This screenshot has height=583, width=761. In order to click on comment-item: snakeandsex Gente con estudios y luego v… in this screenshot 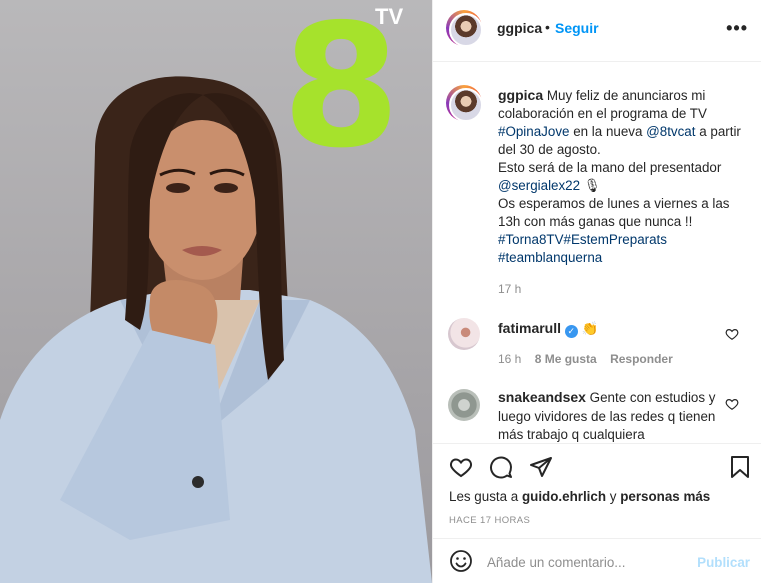, I will do `click(613, 416)`.